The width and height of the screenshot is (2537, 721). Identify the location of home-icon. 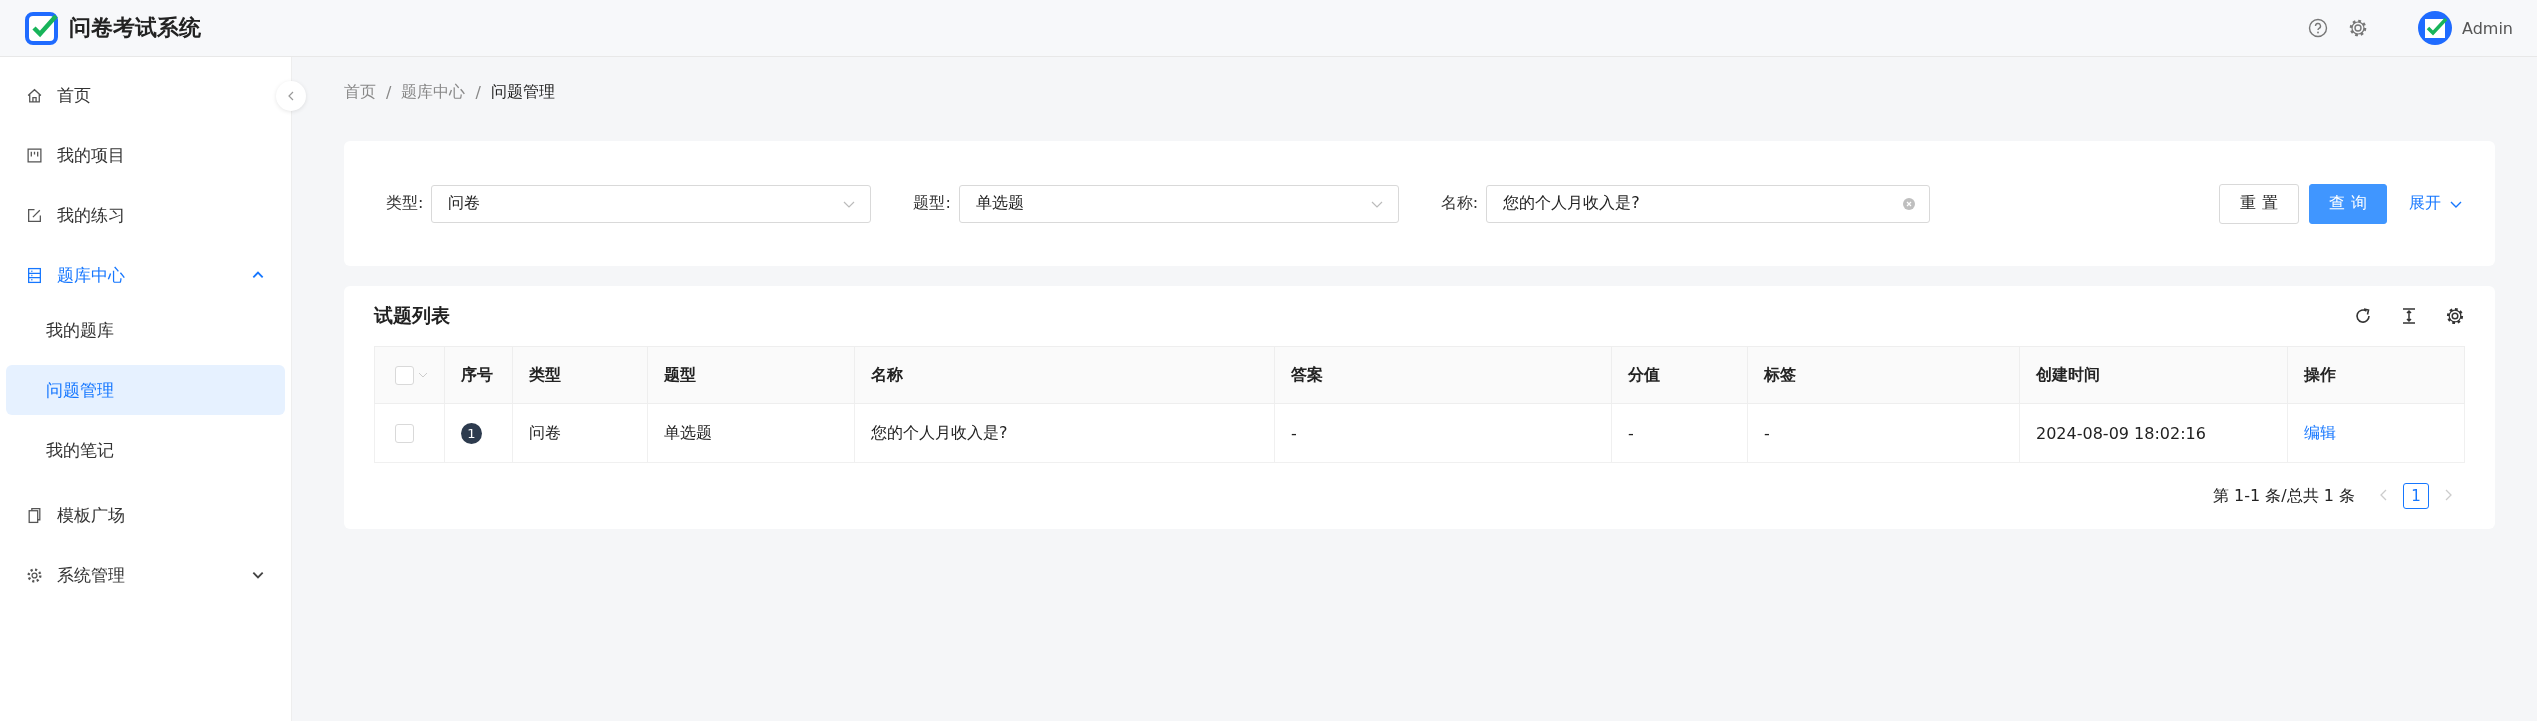
(34, 95).